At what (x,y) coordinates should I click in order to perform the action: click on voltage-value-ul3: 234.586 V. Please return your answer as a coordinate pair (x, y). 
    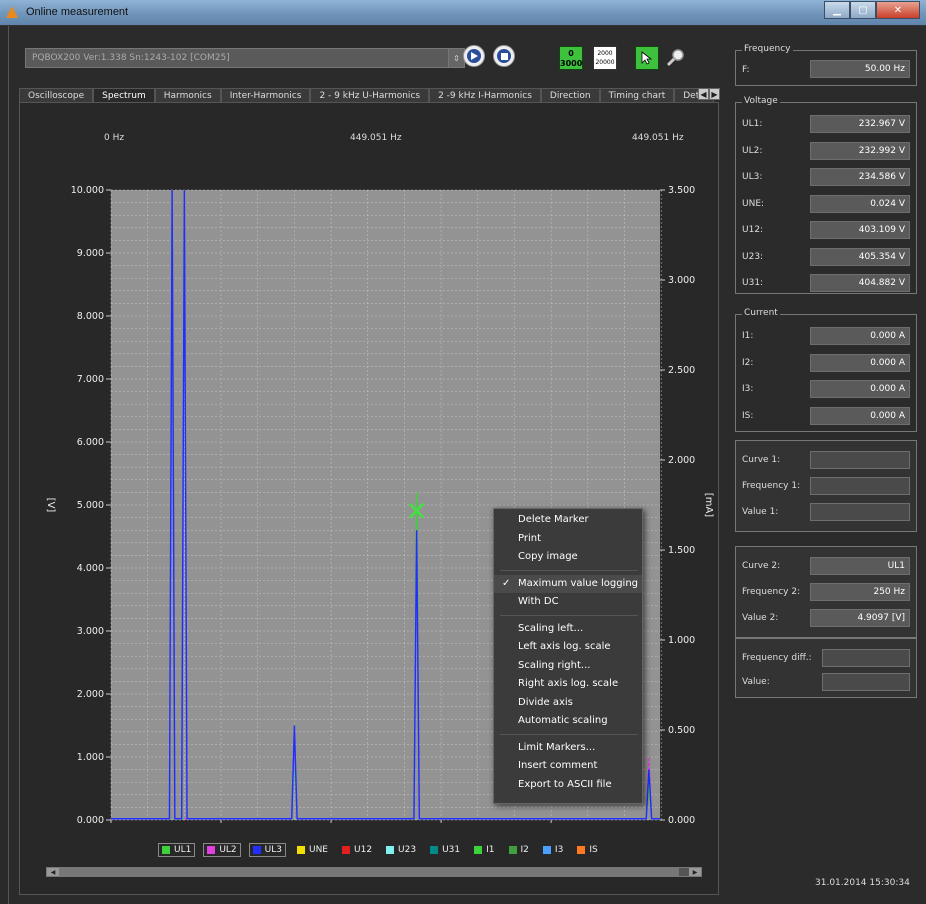
    Looking at the image, I should click on (860, 177).